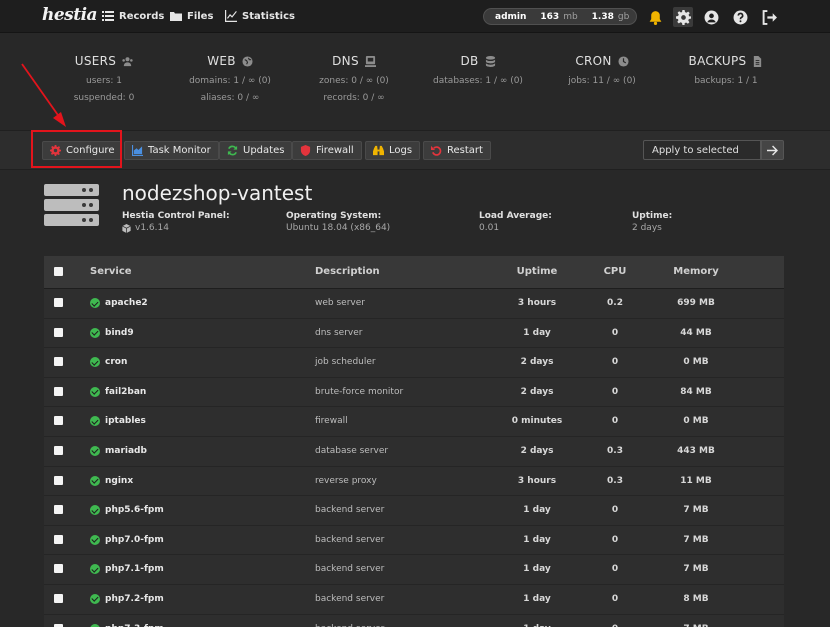 The width and height of the screenshot is (830, 627). What do you see at coordinates (711, 17) in the screenshot?
I see `user-account-button` at bounding box center [711, 17].